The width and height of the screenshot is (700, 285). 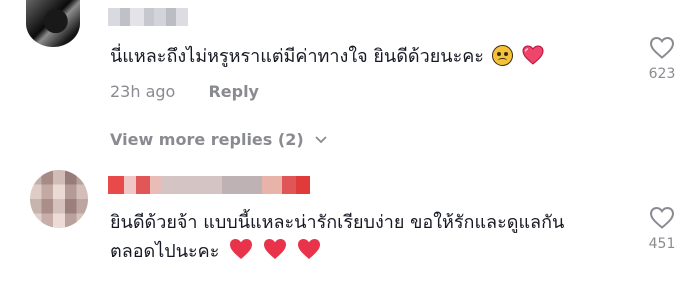 I want to click on worried-face-icon, so click(x=502, y=55).